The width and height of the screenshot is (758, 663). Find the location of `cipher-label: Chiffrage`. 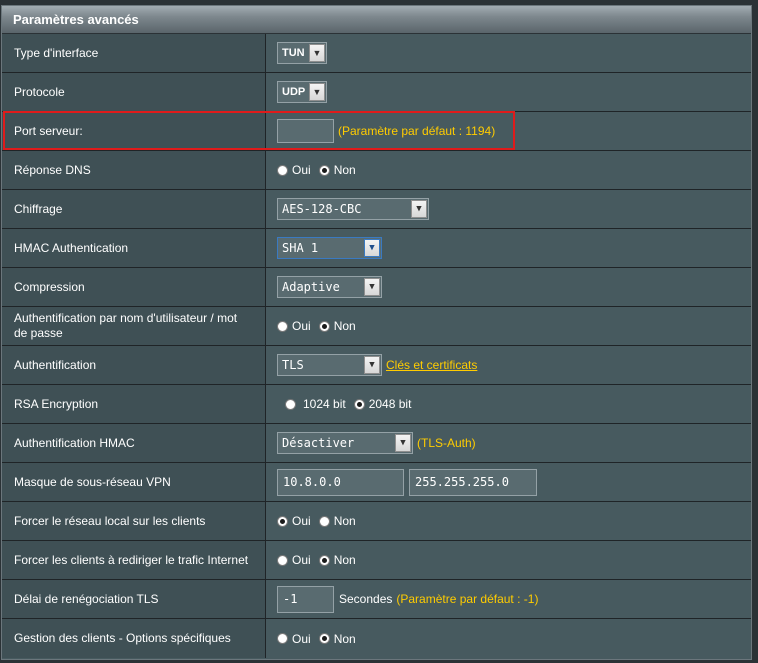

cipher-label: Chiffrage is located at coordinates (134, 209).